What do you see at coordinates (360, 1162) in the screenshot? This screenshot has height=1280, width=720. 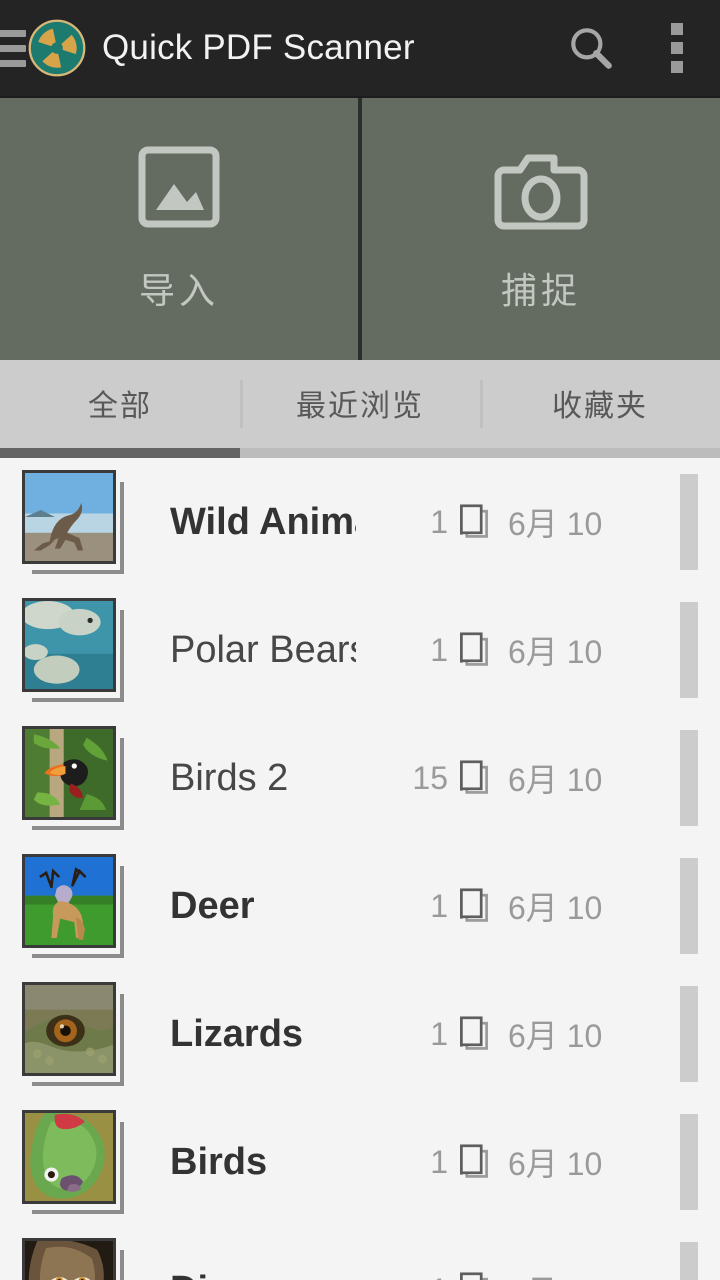 I see `document-row: Birds 1 6月 10` at bounding box center [360, 1162].